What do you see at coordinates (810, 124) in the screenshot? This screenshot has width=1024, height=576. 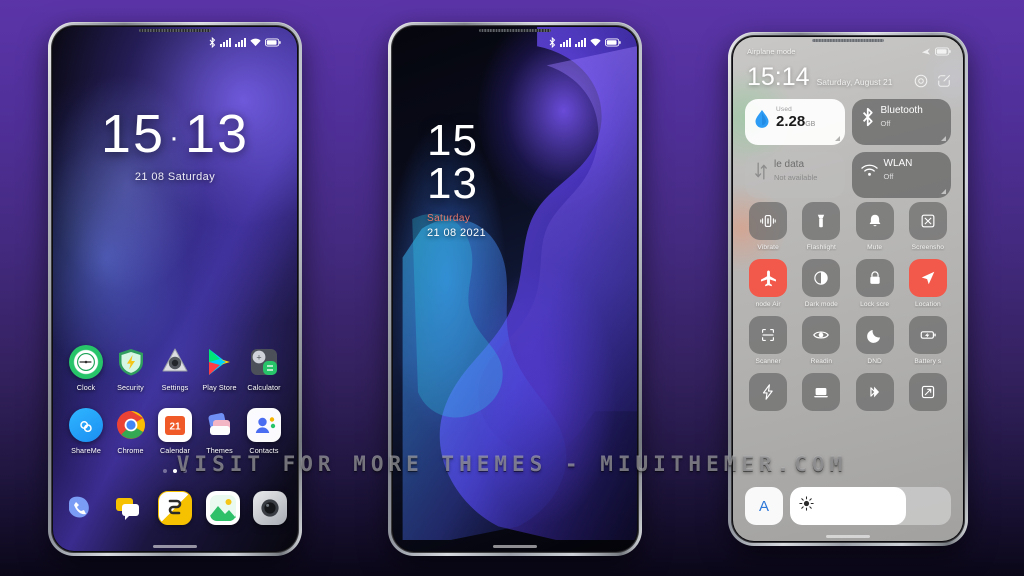 I see `data-usage-unit: GB` at bounding box center [810, 124].